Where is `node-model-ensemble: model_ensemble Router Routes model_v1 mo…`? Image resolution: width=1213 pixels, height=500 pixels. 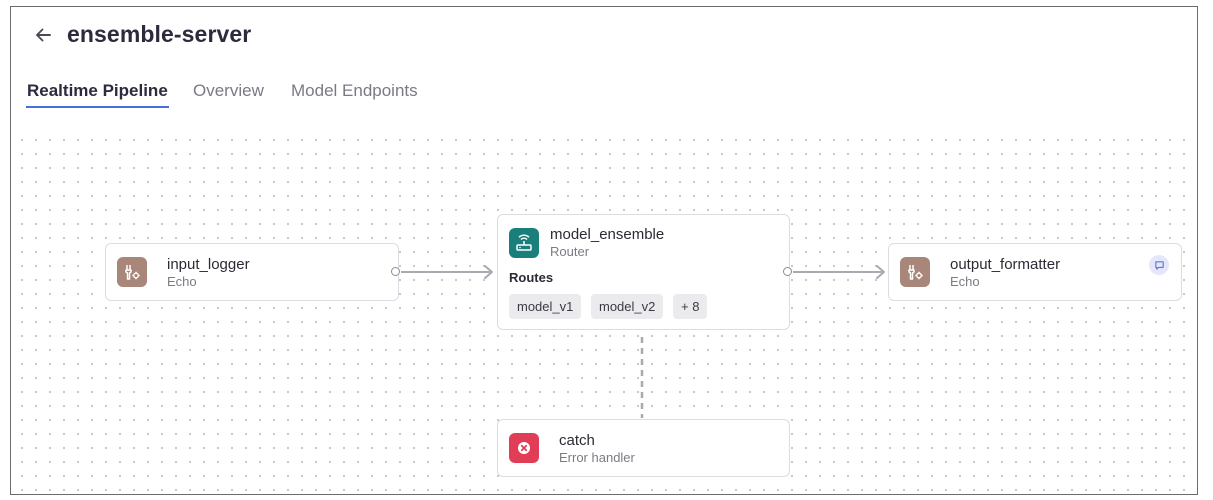
node-model-ensemble: model_ensemble Router Routes model_v1 mo… is located at coordinates (644, 272).